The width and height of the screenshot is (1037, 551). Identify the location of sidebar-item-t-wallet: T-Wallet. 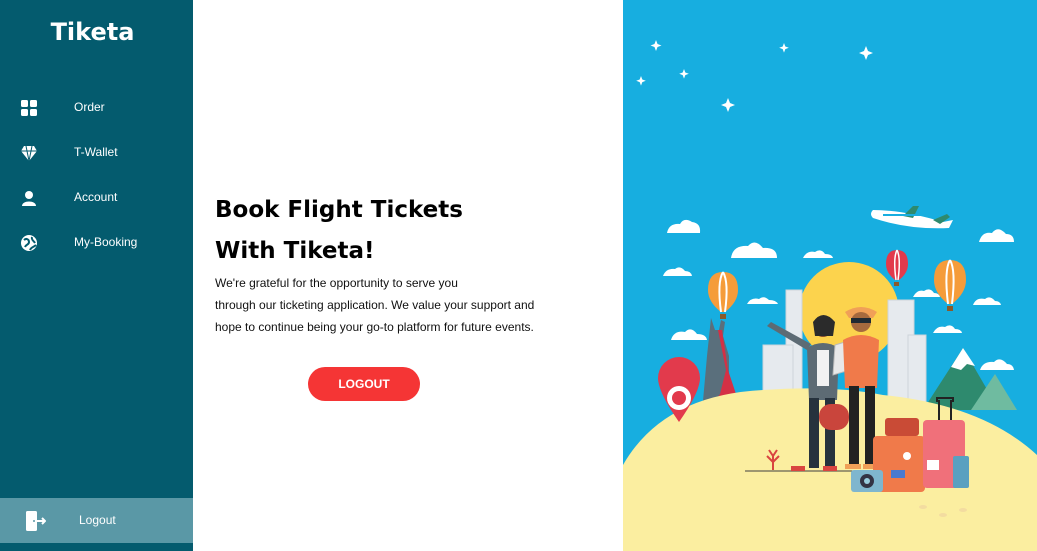
(96, 152).